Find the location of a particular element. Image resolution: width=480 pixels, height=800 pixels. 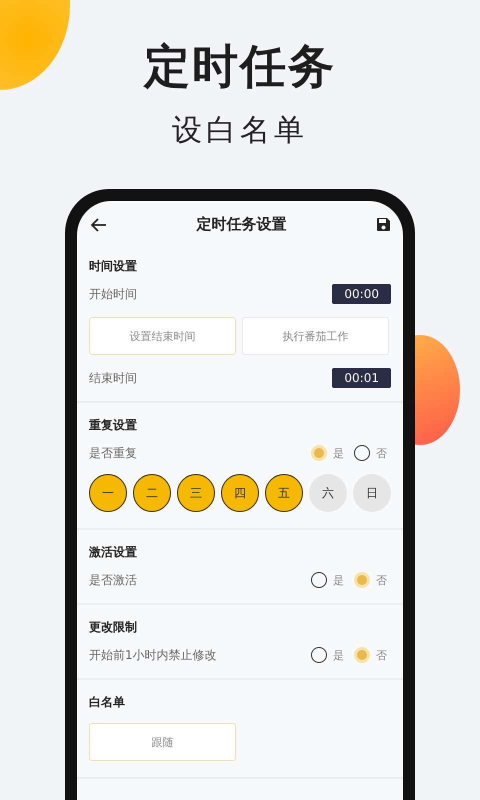

save-icon is located at coordinates (383, 224).